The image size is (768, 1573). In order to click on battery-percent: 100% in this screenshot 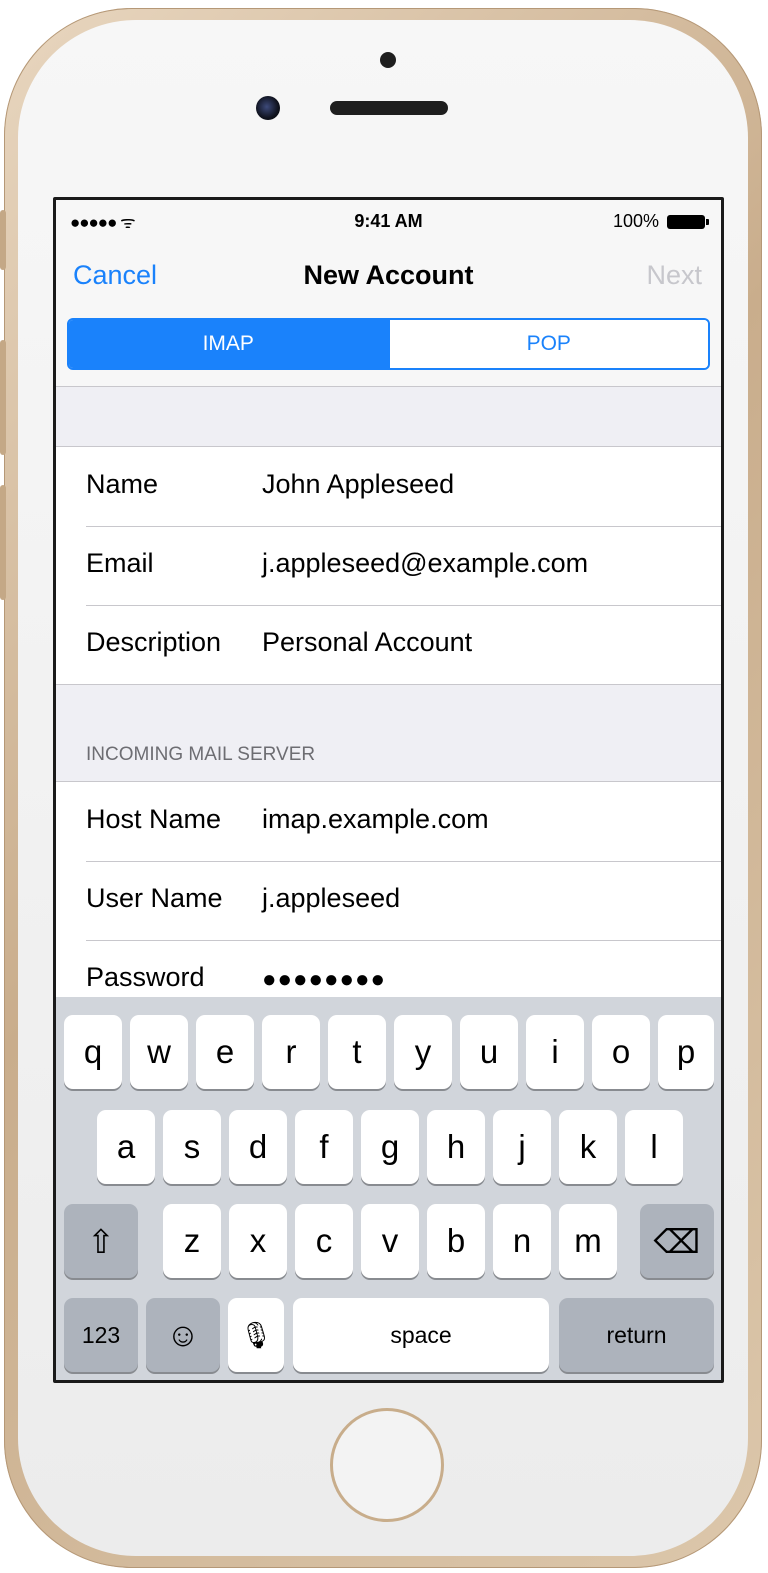, I will do `click(635, 221)`.